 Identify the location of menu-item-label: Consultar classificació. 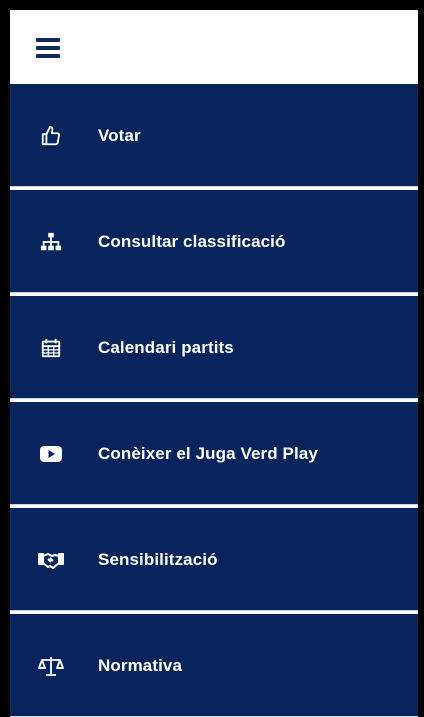
(192, 241).